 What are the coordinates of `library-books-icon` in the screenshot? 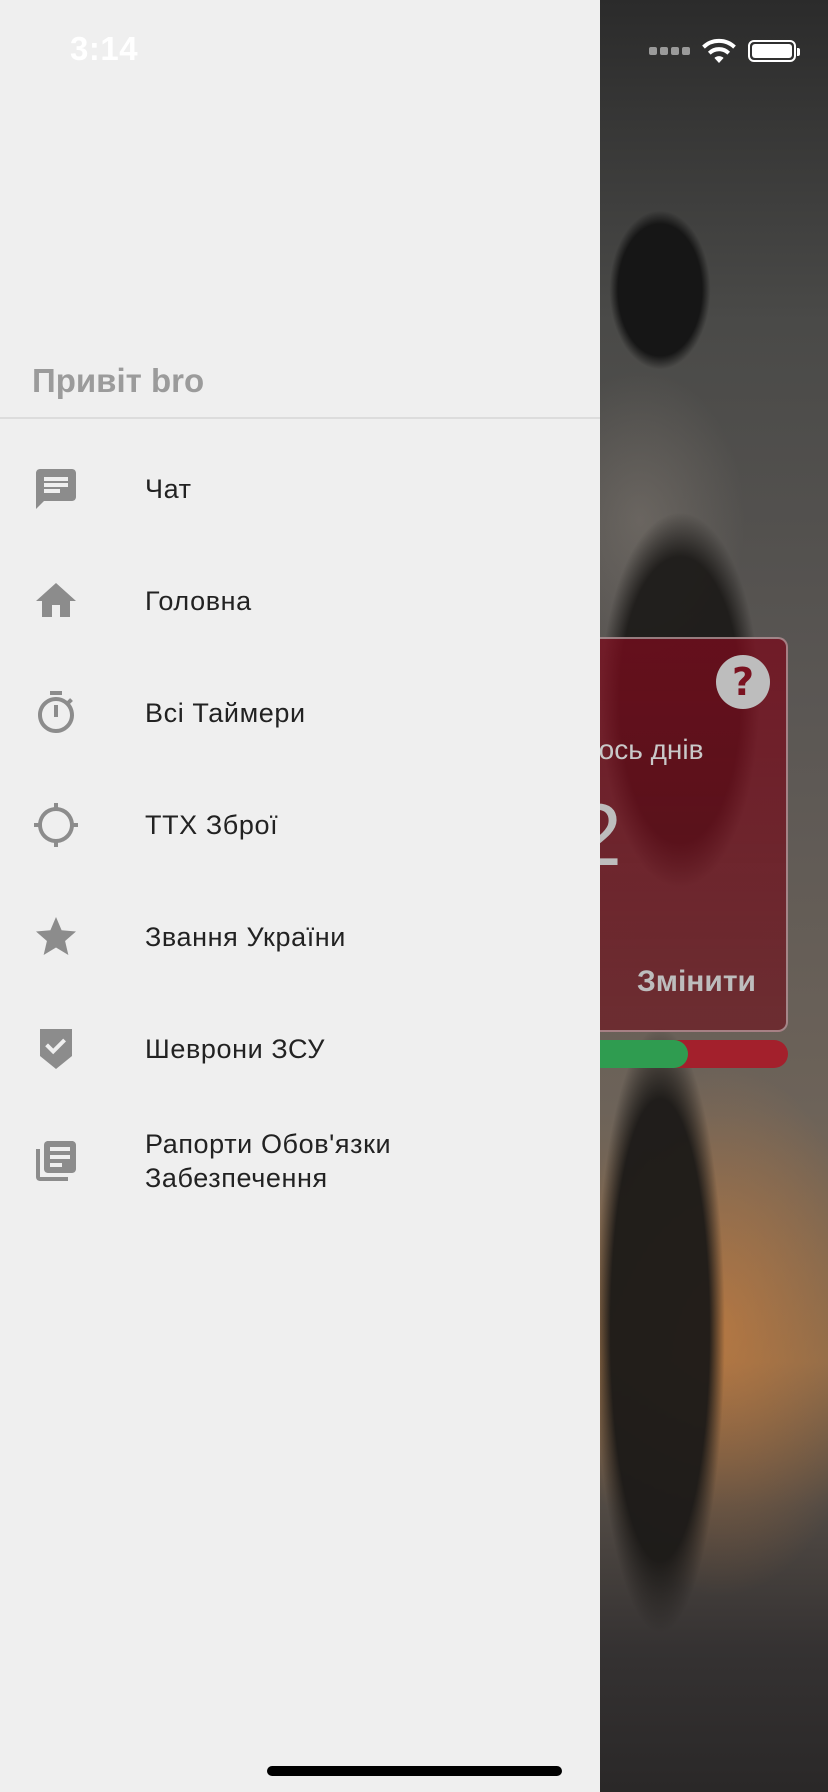 It's located at (56, 1161).